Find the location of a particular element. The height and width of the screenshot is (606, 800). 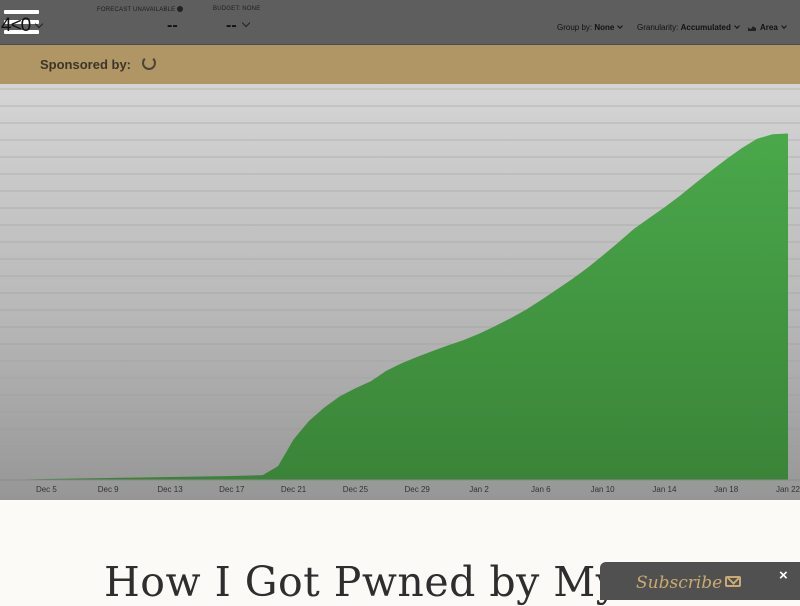

info-icon is located at coordinates (180, 9).